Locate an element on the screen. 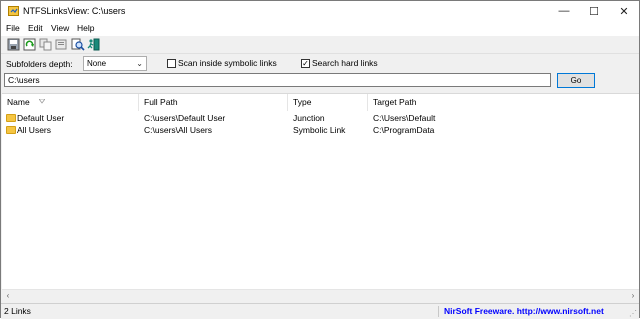 Image resolution: width=640 pixels, height=319 pixels. close-button: ✕ is located at coordinates (624, 11).